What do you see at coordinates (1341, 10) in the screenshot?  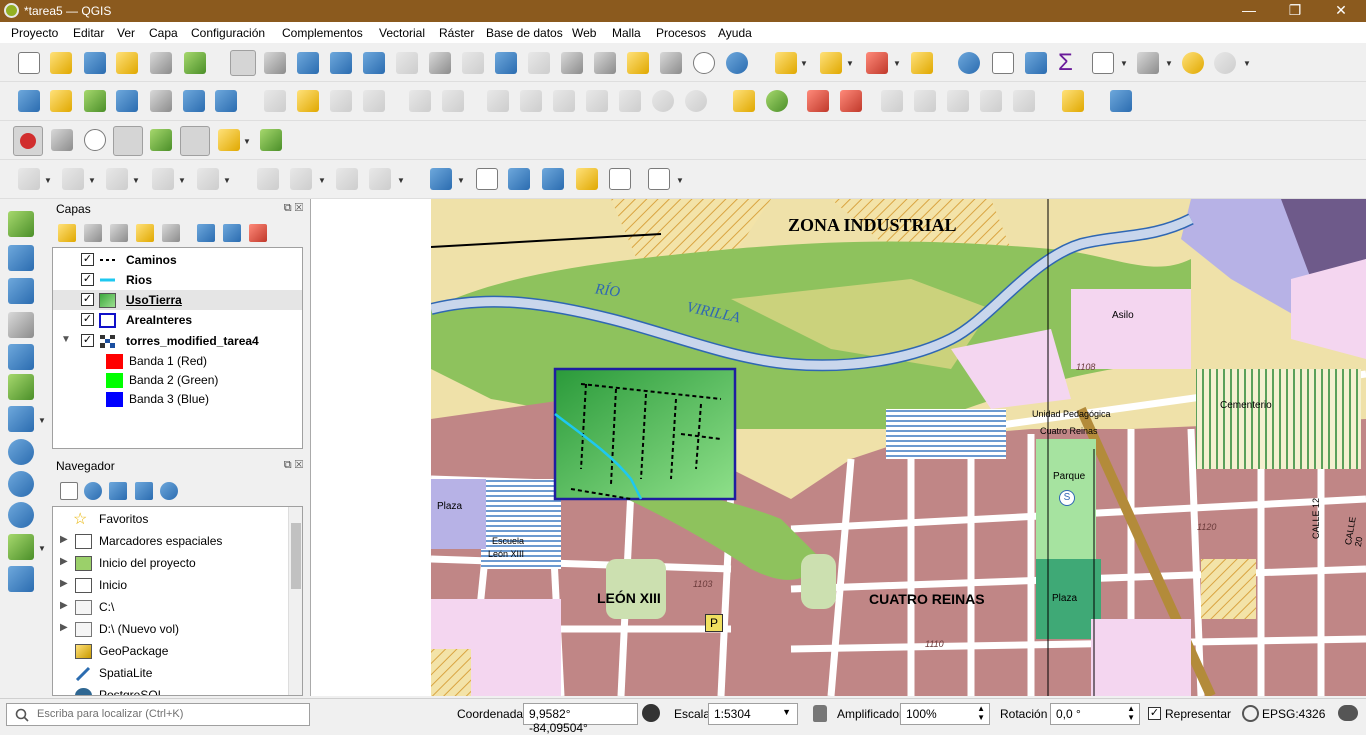 I see `close-button: ✕` at bounding box center [1341, 10].